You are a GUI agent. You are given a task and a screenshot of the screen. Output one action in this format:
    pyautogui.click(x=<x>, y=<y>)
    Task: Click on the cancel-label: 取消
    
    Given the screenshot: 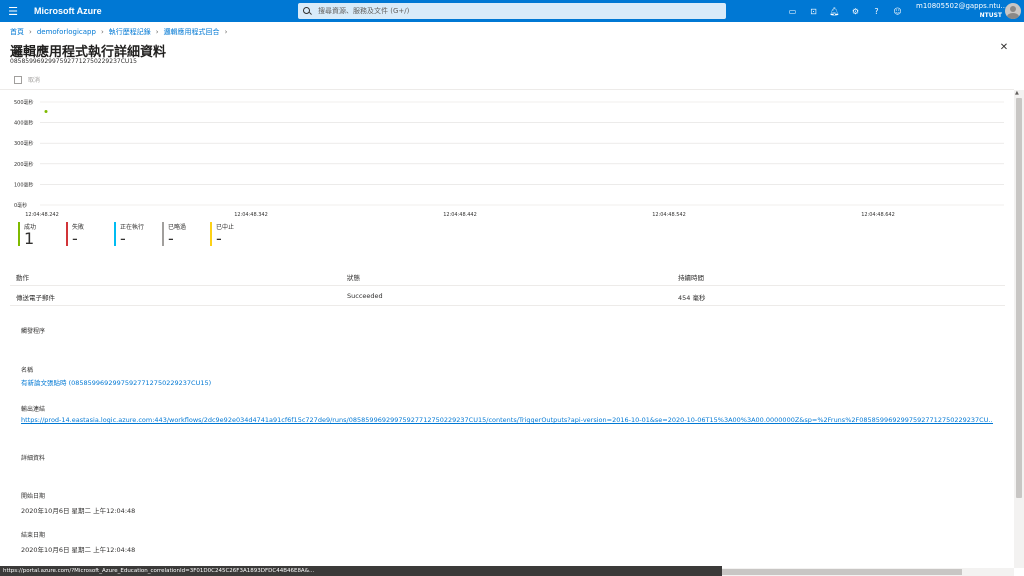 What is the action you would take?
    pyautogui.click(x=34, y=80)
    